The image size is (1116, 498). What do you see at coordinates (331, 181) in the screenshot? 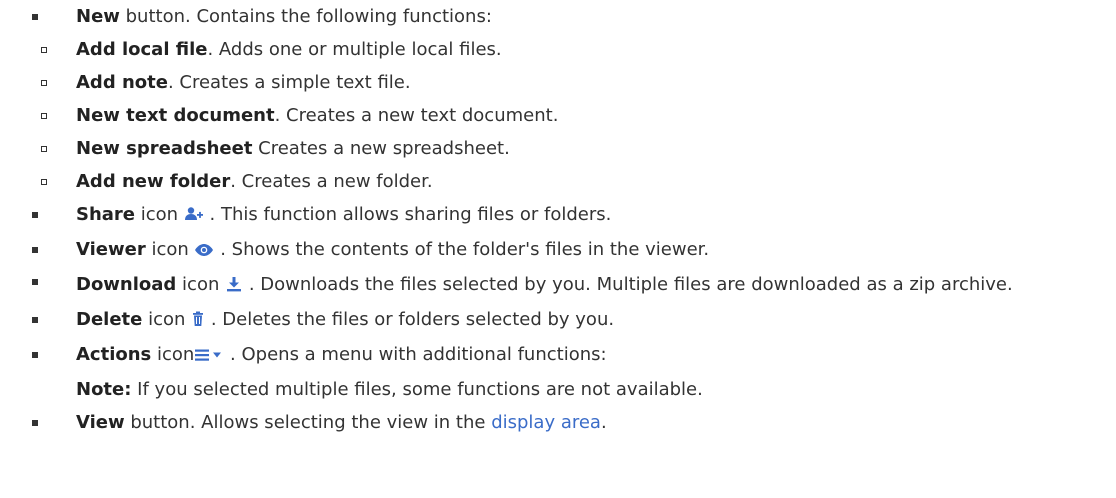
I see `sub-item-text: . Creates a new folder.` at bounding box center [331, 181].